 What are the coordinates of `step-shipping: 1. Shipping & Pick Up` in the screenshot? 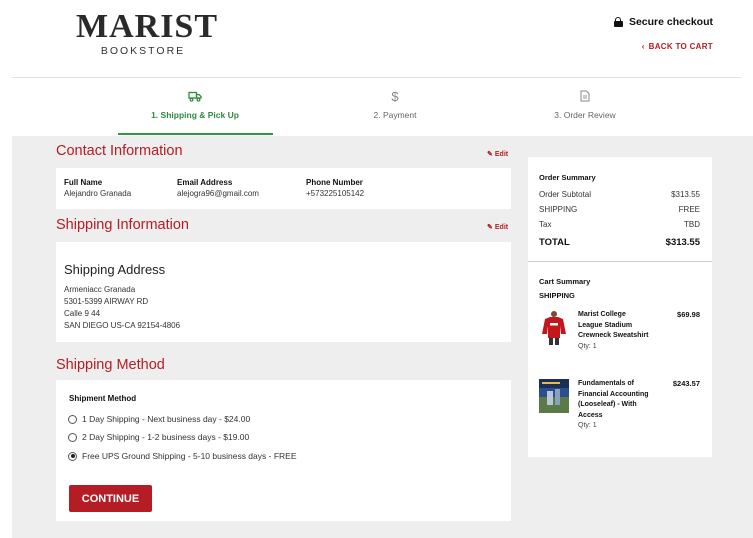 It's located at (195, 104).